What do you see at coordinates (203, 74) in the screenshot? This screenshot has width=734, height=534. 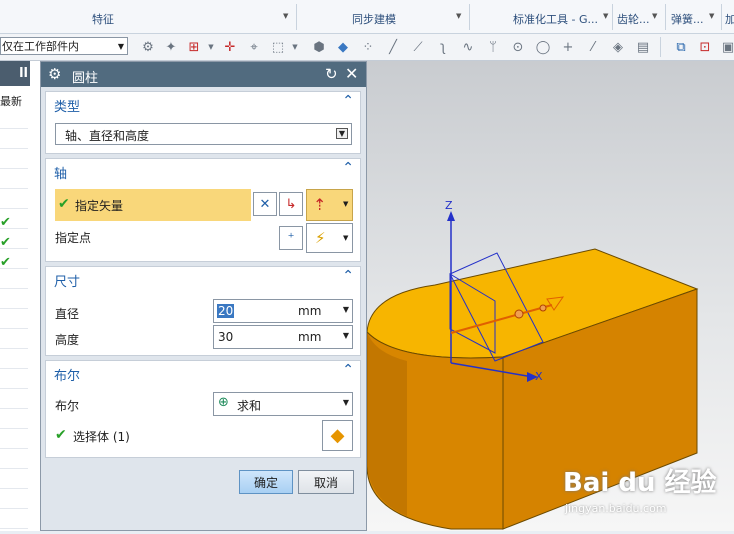 I see `dialog-title-bar: ⚙ 圆柱 ↻ ✕` at bounding box center [203, 74].